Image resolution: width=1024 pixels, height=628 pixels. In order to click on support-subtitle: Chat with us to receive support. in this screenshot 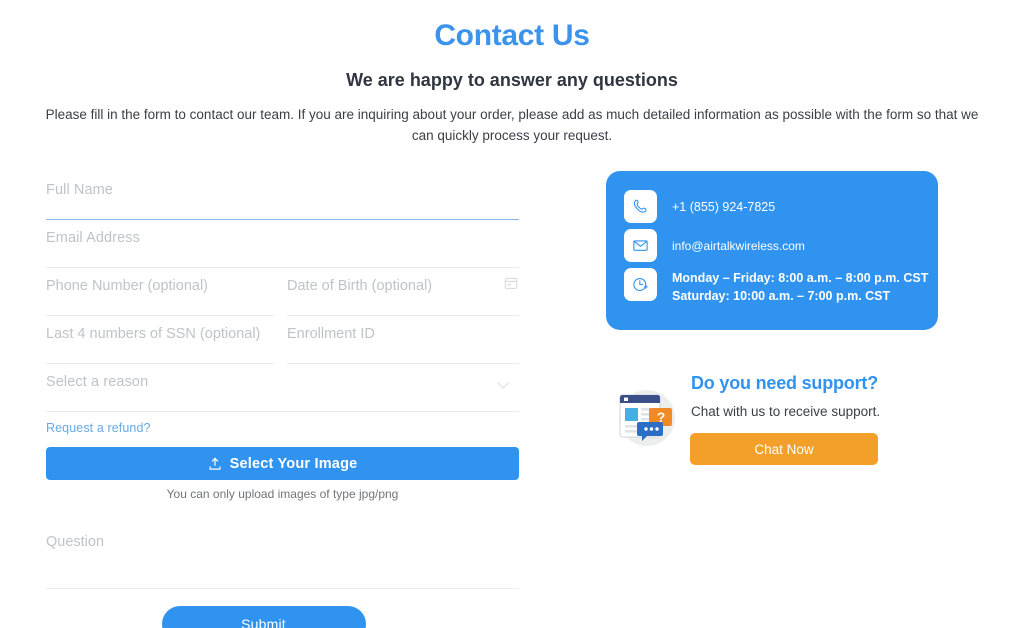, I will do `click(786, 411)`.